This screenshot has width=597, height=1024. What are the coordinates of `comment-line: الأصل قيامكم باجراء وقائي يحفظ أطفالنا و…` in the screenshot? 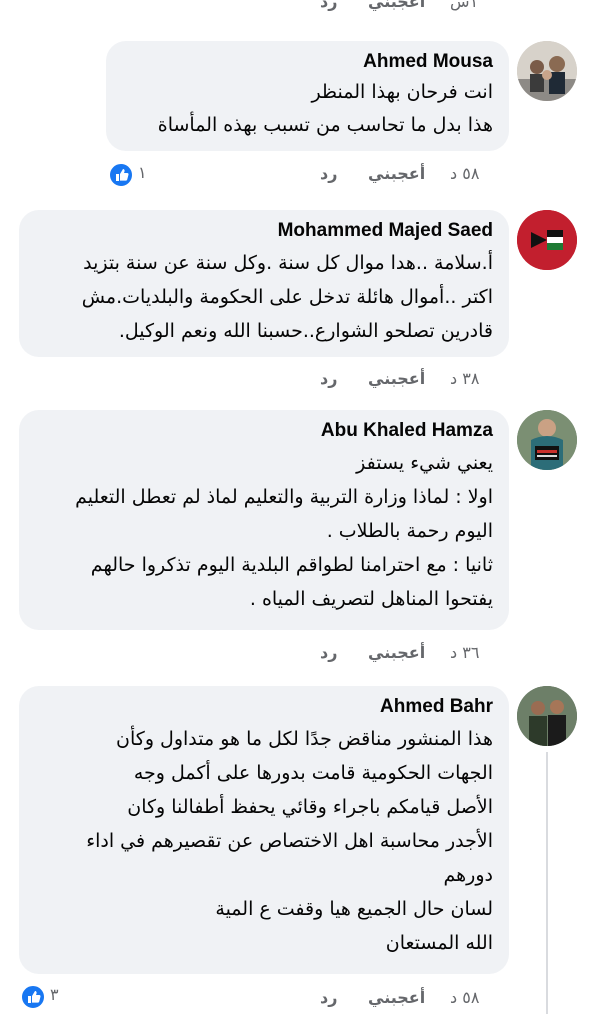 It's located at (310, 807).